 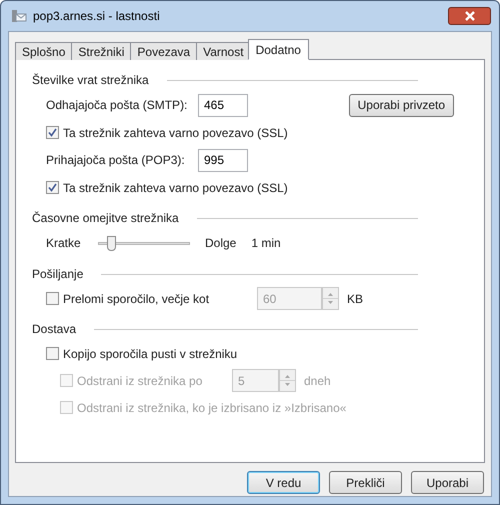 What do you see at coordinates (365, 482) in the screenshot?
I see `dialog-button: Prekliči` at bounding box center [365, 482].